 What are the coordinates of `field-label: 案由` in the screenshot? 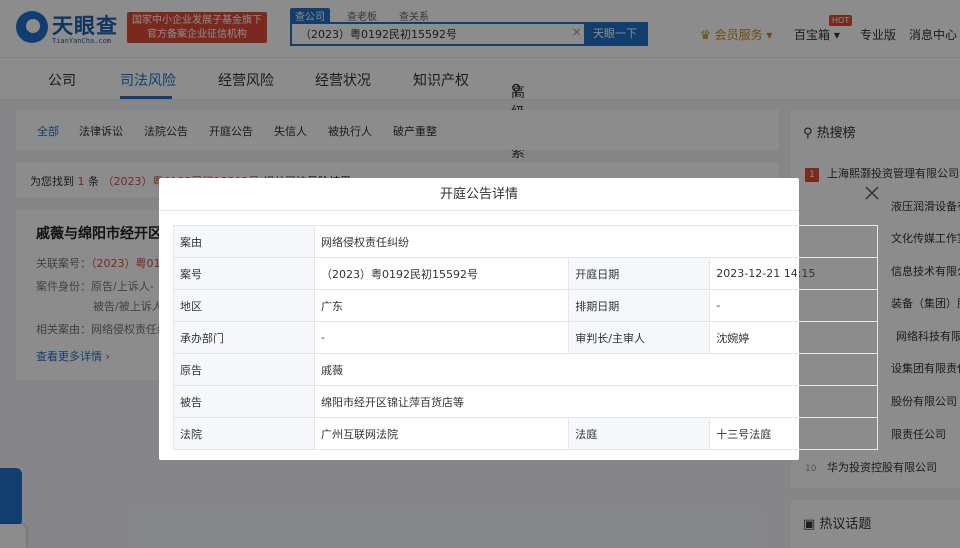 It's located at (244, 241).